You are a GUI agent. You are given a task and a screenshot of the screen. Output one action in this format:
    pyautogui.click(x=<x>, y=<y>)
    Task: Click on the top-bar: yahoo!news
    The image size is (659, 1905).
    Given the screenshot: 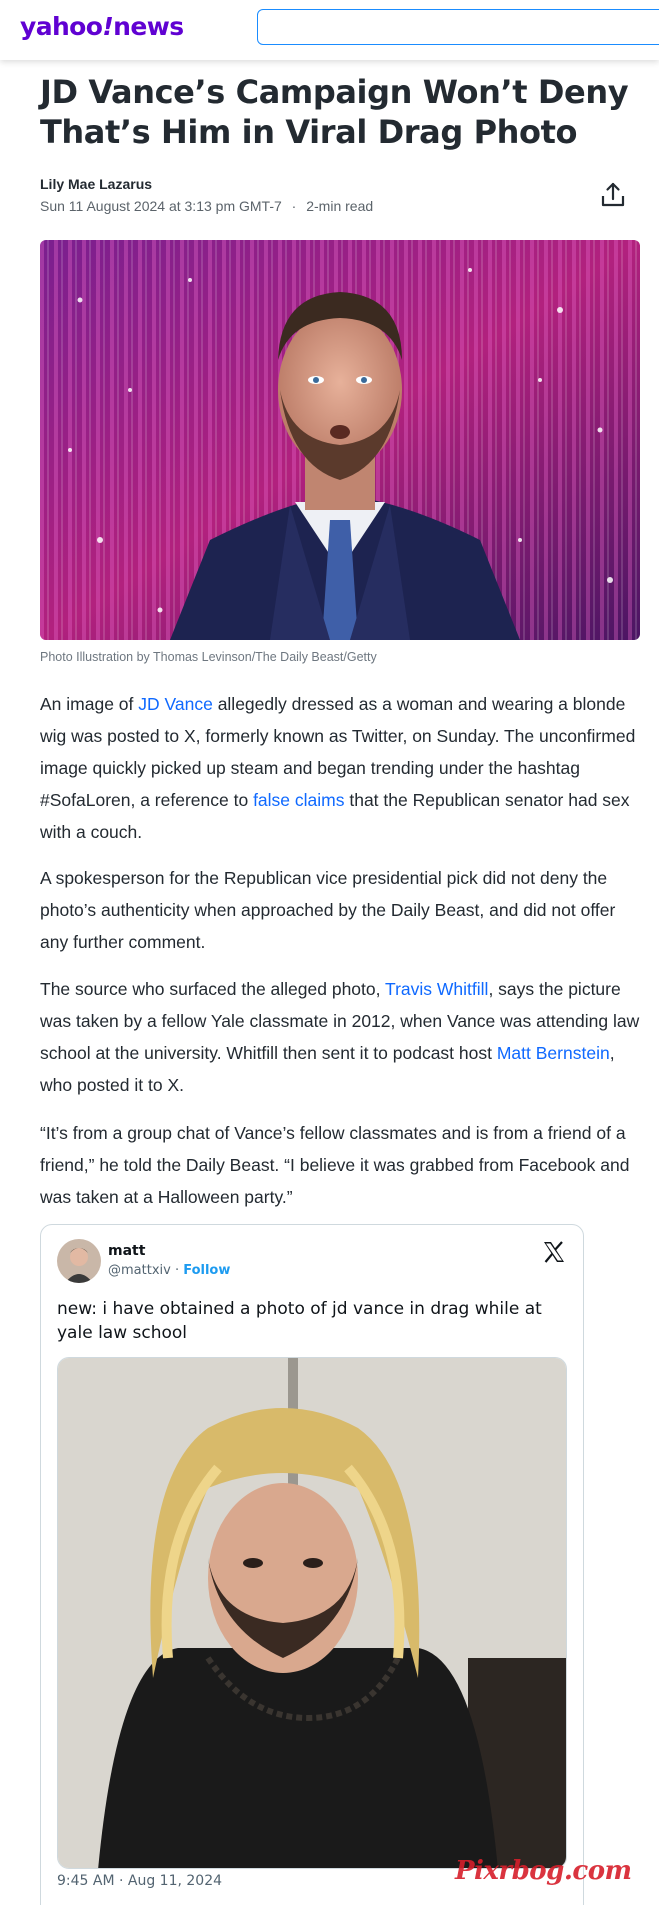 What is the action you would take?
    pyautogui.click(x=329, y=30)
    